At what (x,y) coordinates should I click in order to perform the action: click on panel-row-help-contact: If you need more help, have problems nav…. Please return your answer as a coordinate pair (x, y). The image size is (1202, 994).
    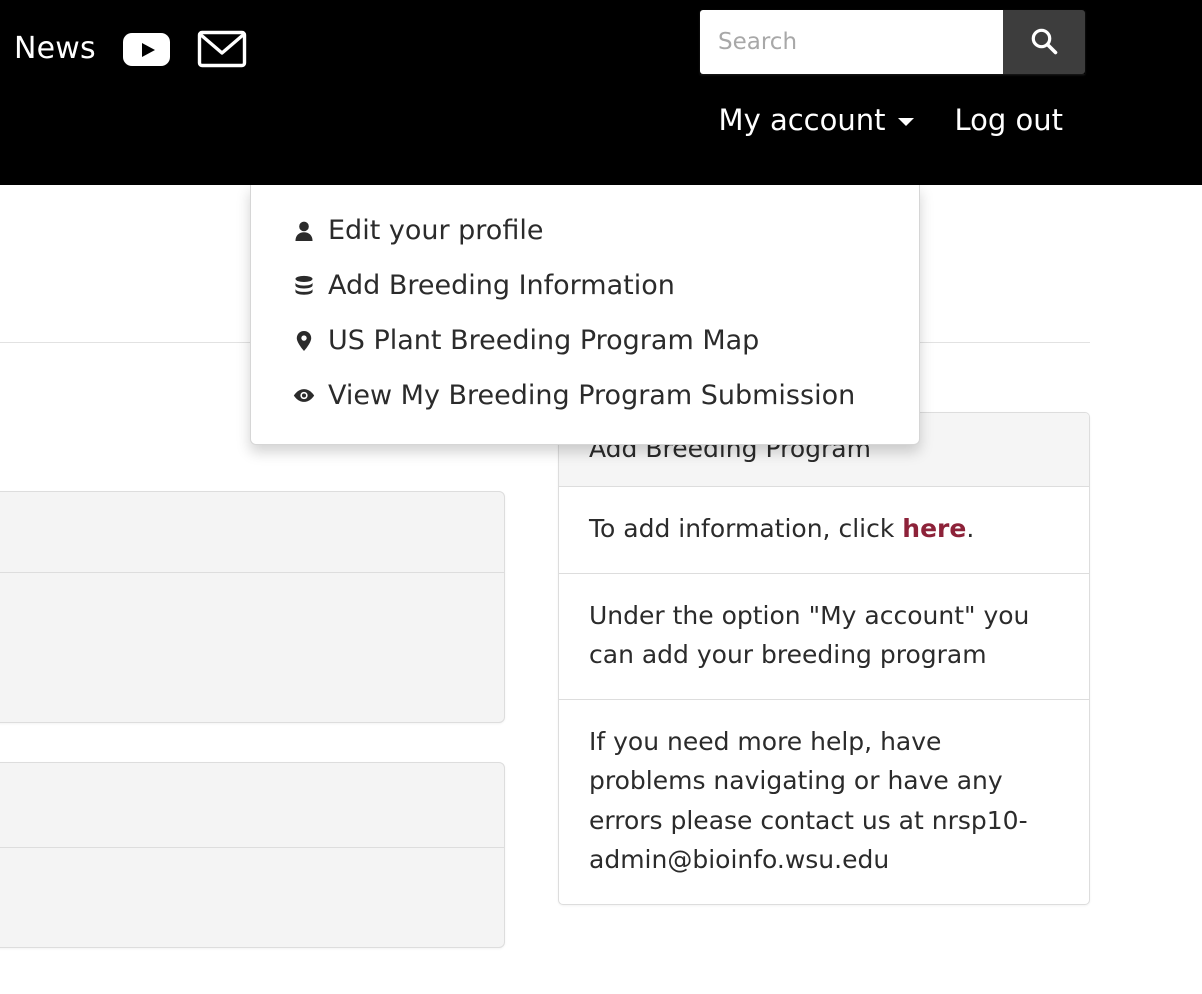
    Looking at the image, I should click on (808, 800).